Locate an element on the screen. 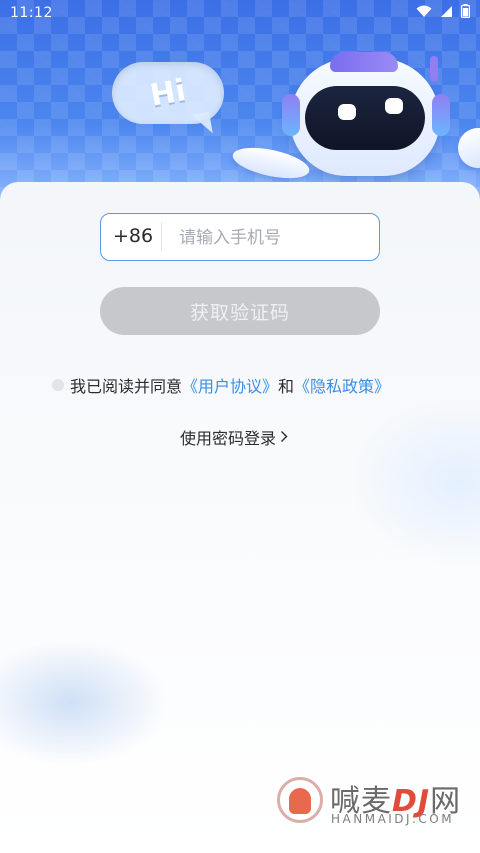 The image size is (480, 853). watermark-logo is located at coordinates (300, 800).